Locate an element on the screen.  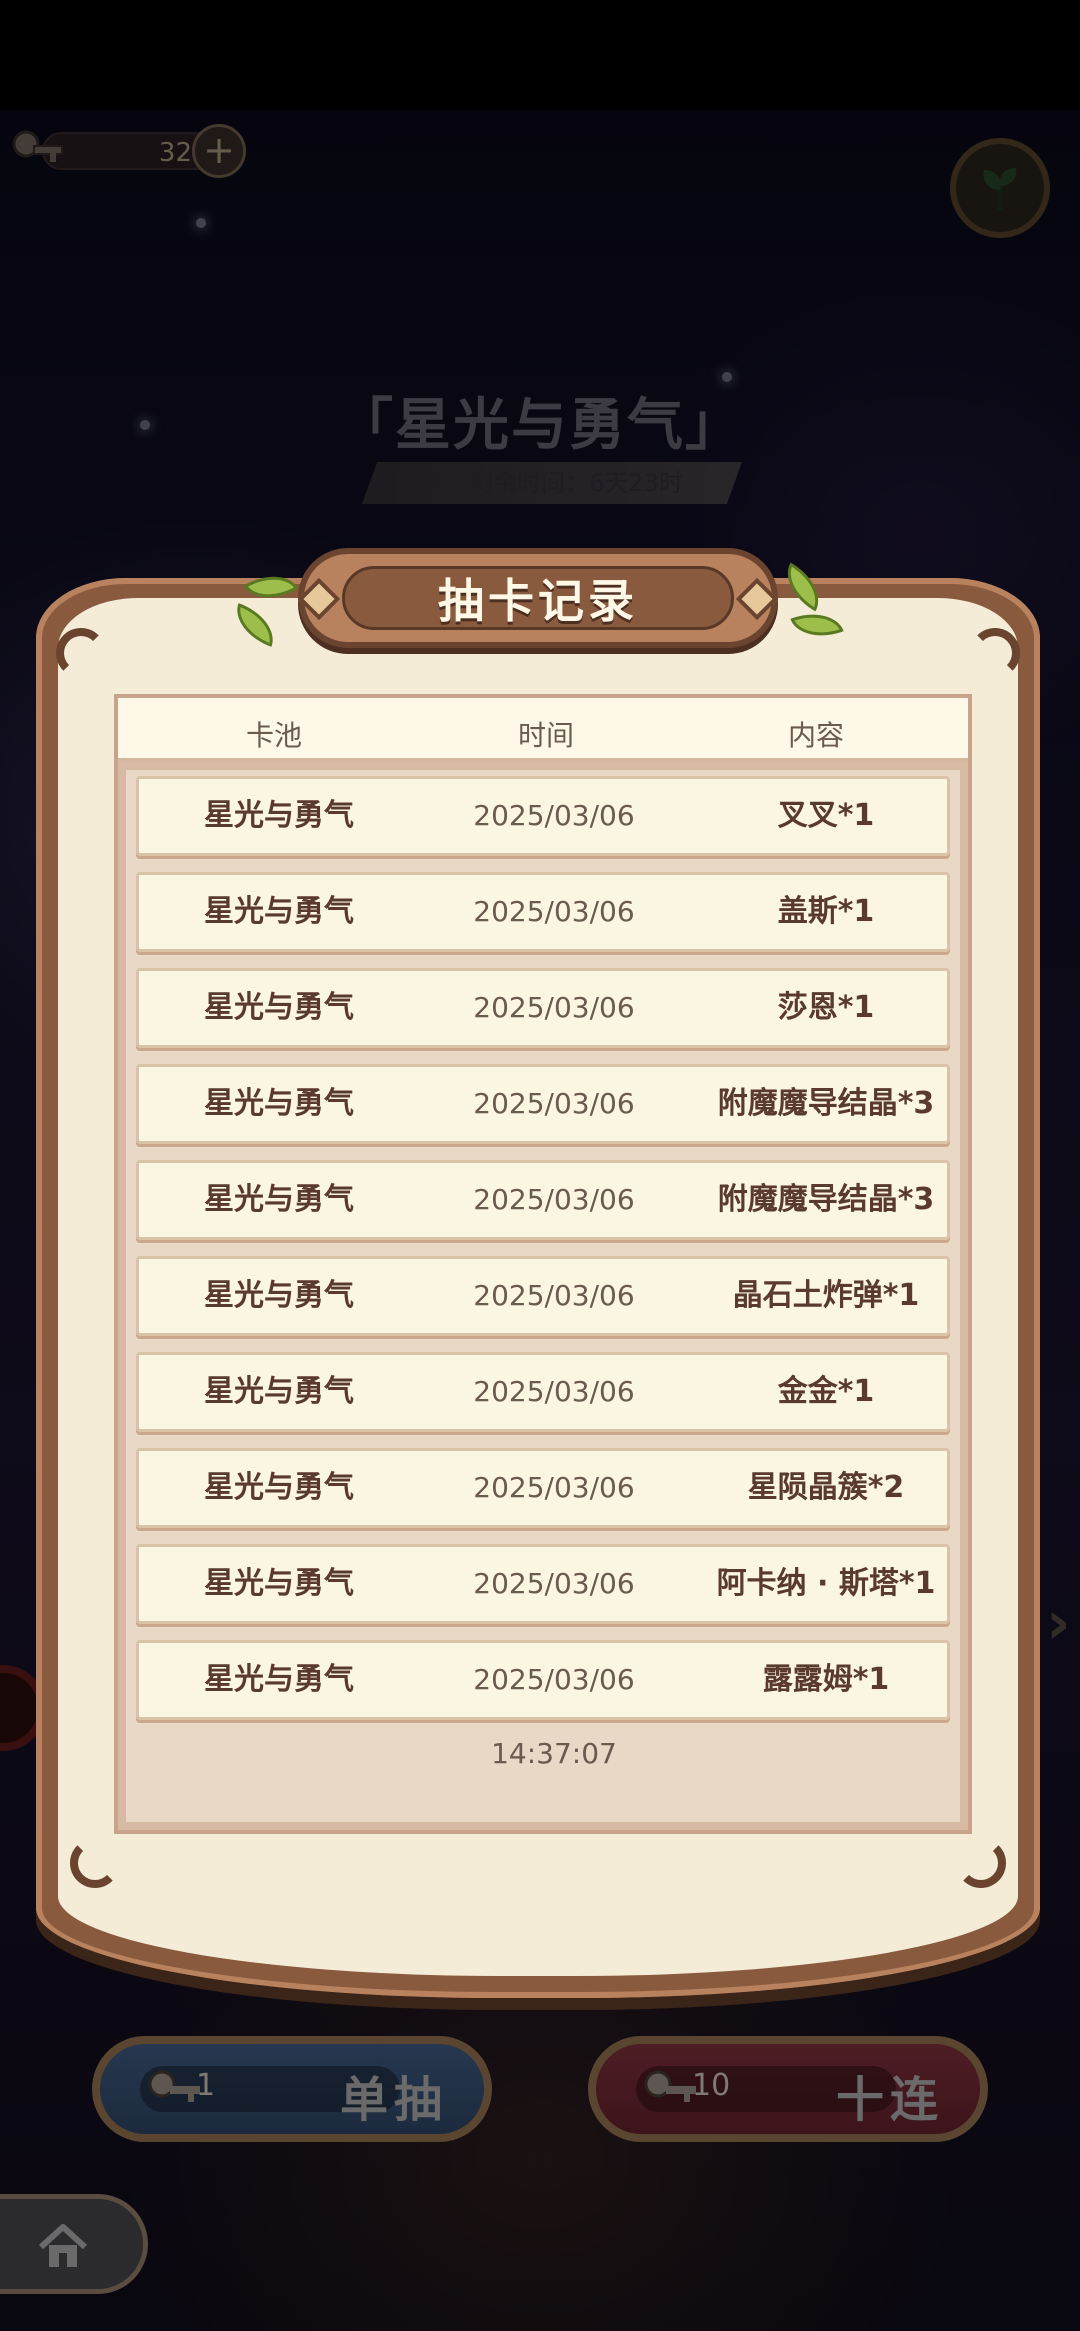
modal-title: 抽卡记录 is located at coordinates (538, 601).